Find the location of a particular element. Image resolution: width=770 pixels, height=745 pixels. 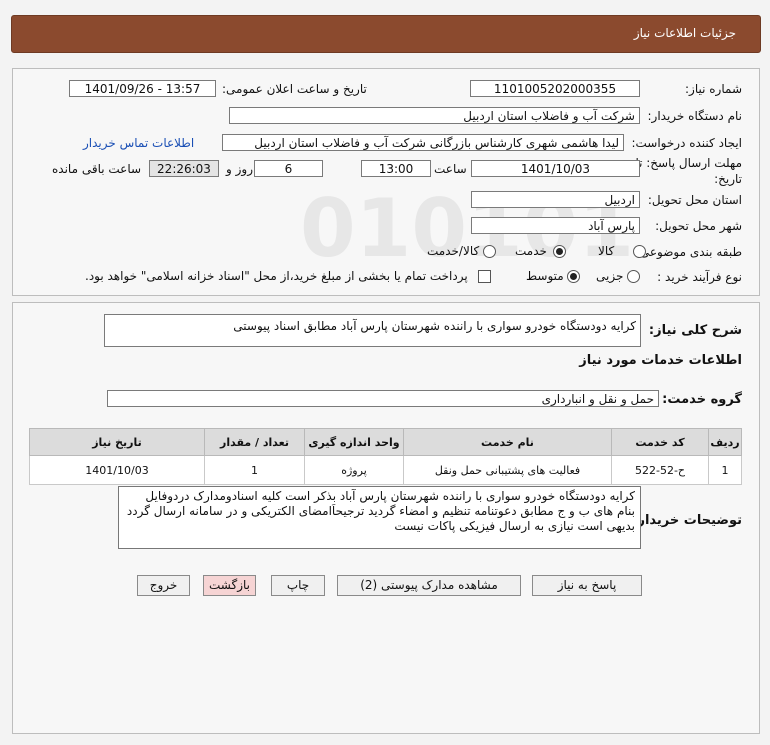

remaining-time-field: 22:26:03 is located at coordinates (184, 168).